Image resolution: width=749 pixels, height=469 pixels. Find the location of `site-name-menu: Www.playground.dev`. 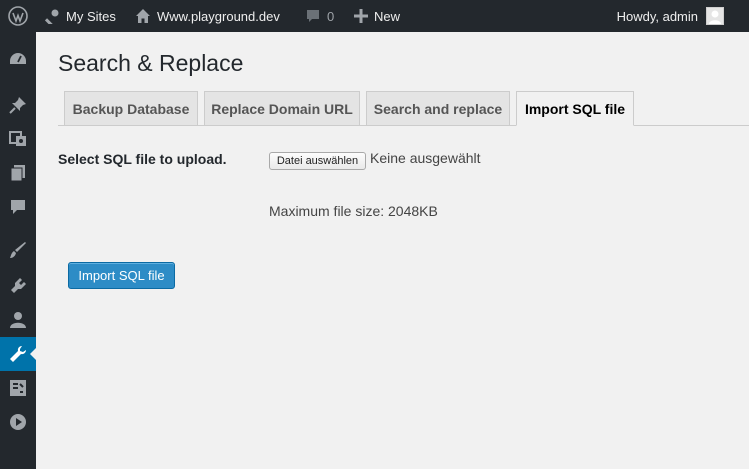

site-name-menu: Www.playground.dev is located at coordinates (207, 16).